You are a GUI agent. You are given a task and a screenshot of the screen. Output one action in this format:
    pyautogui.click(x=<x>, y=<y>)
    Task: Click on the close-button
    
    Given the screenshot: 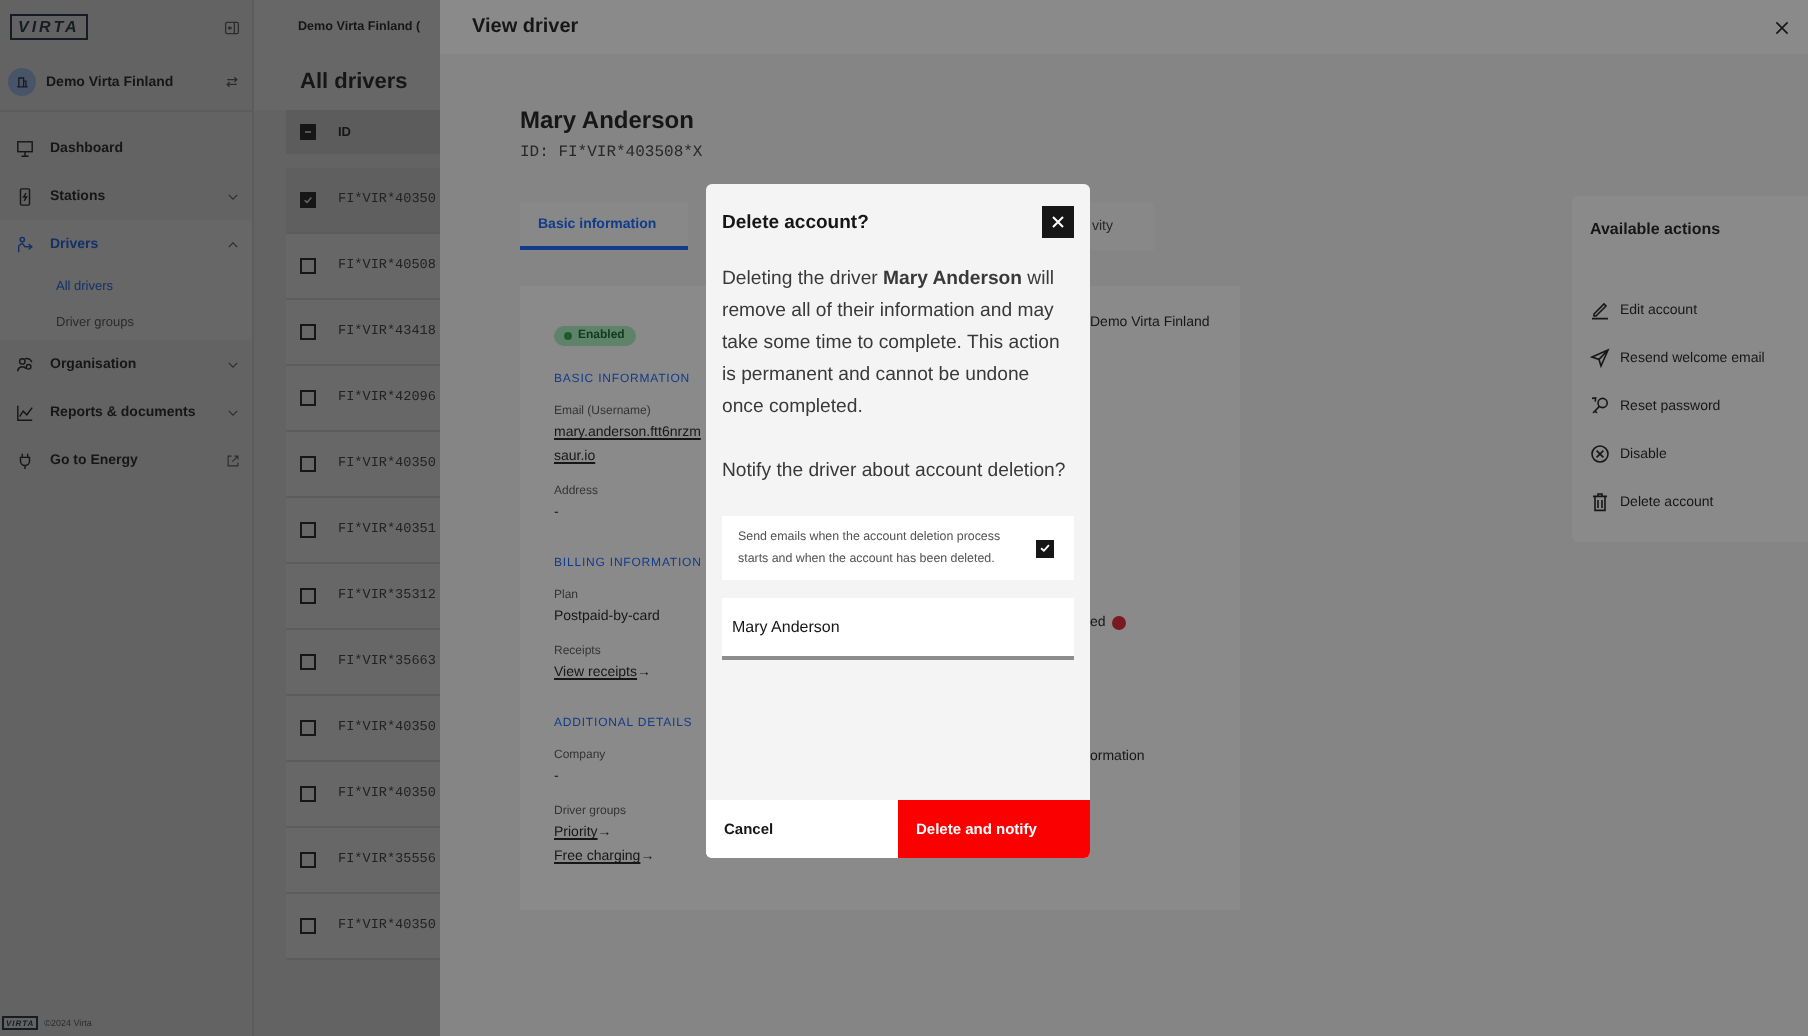 What is the action you would take?
    pyautogui.click(x=1058, y=222)
    